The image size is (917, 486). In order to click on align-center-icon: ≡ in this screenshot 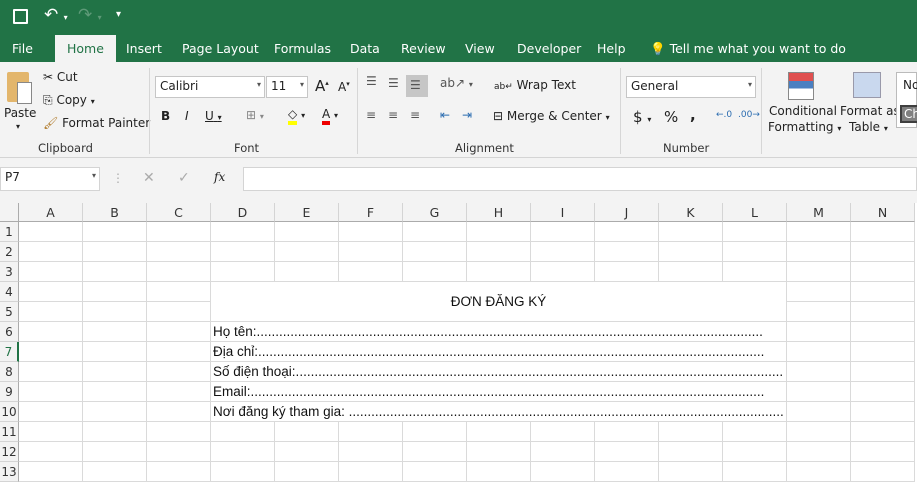, I will do `click(393, 115)`.